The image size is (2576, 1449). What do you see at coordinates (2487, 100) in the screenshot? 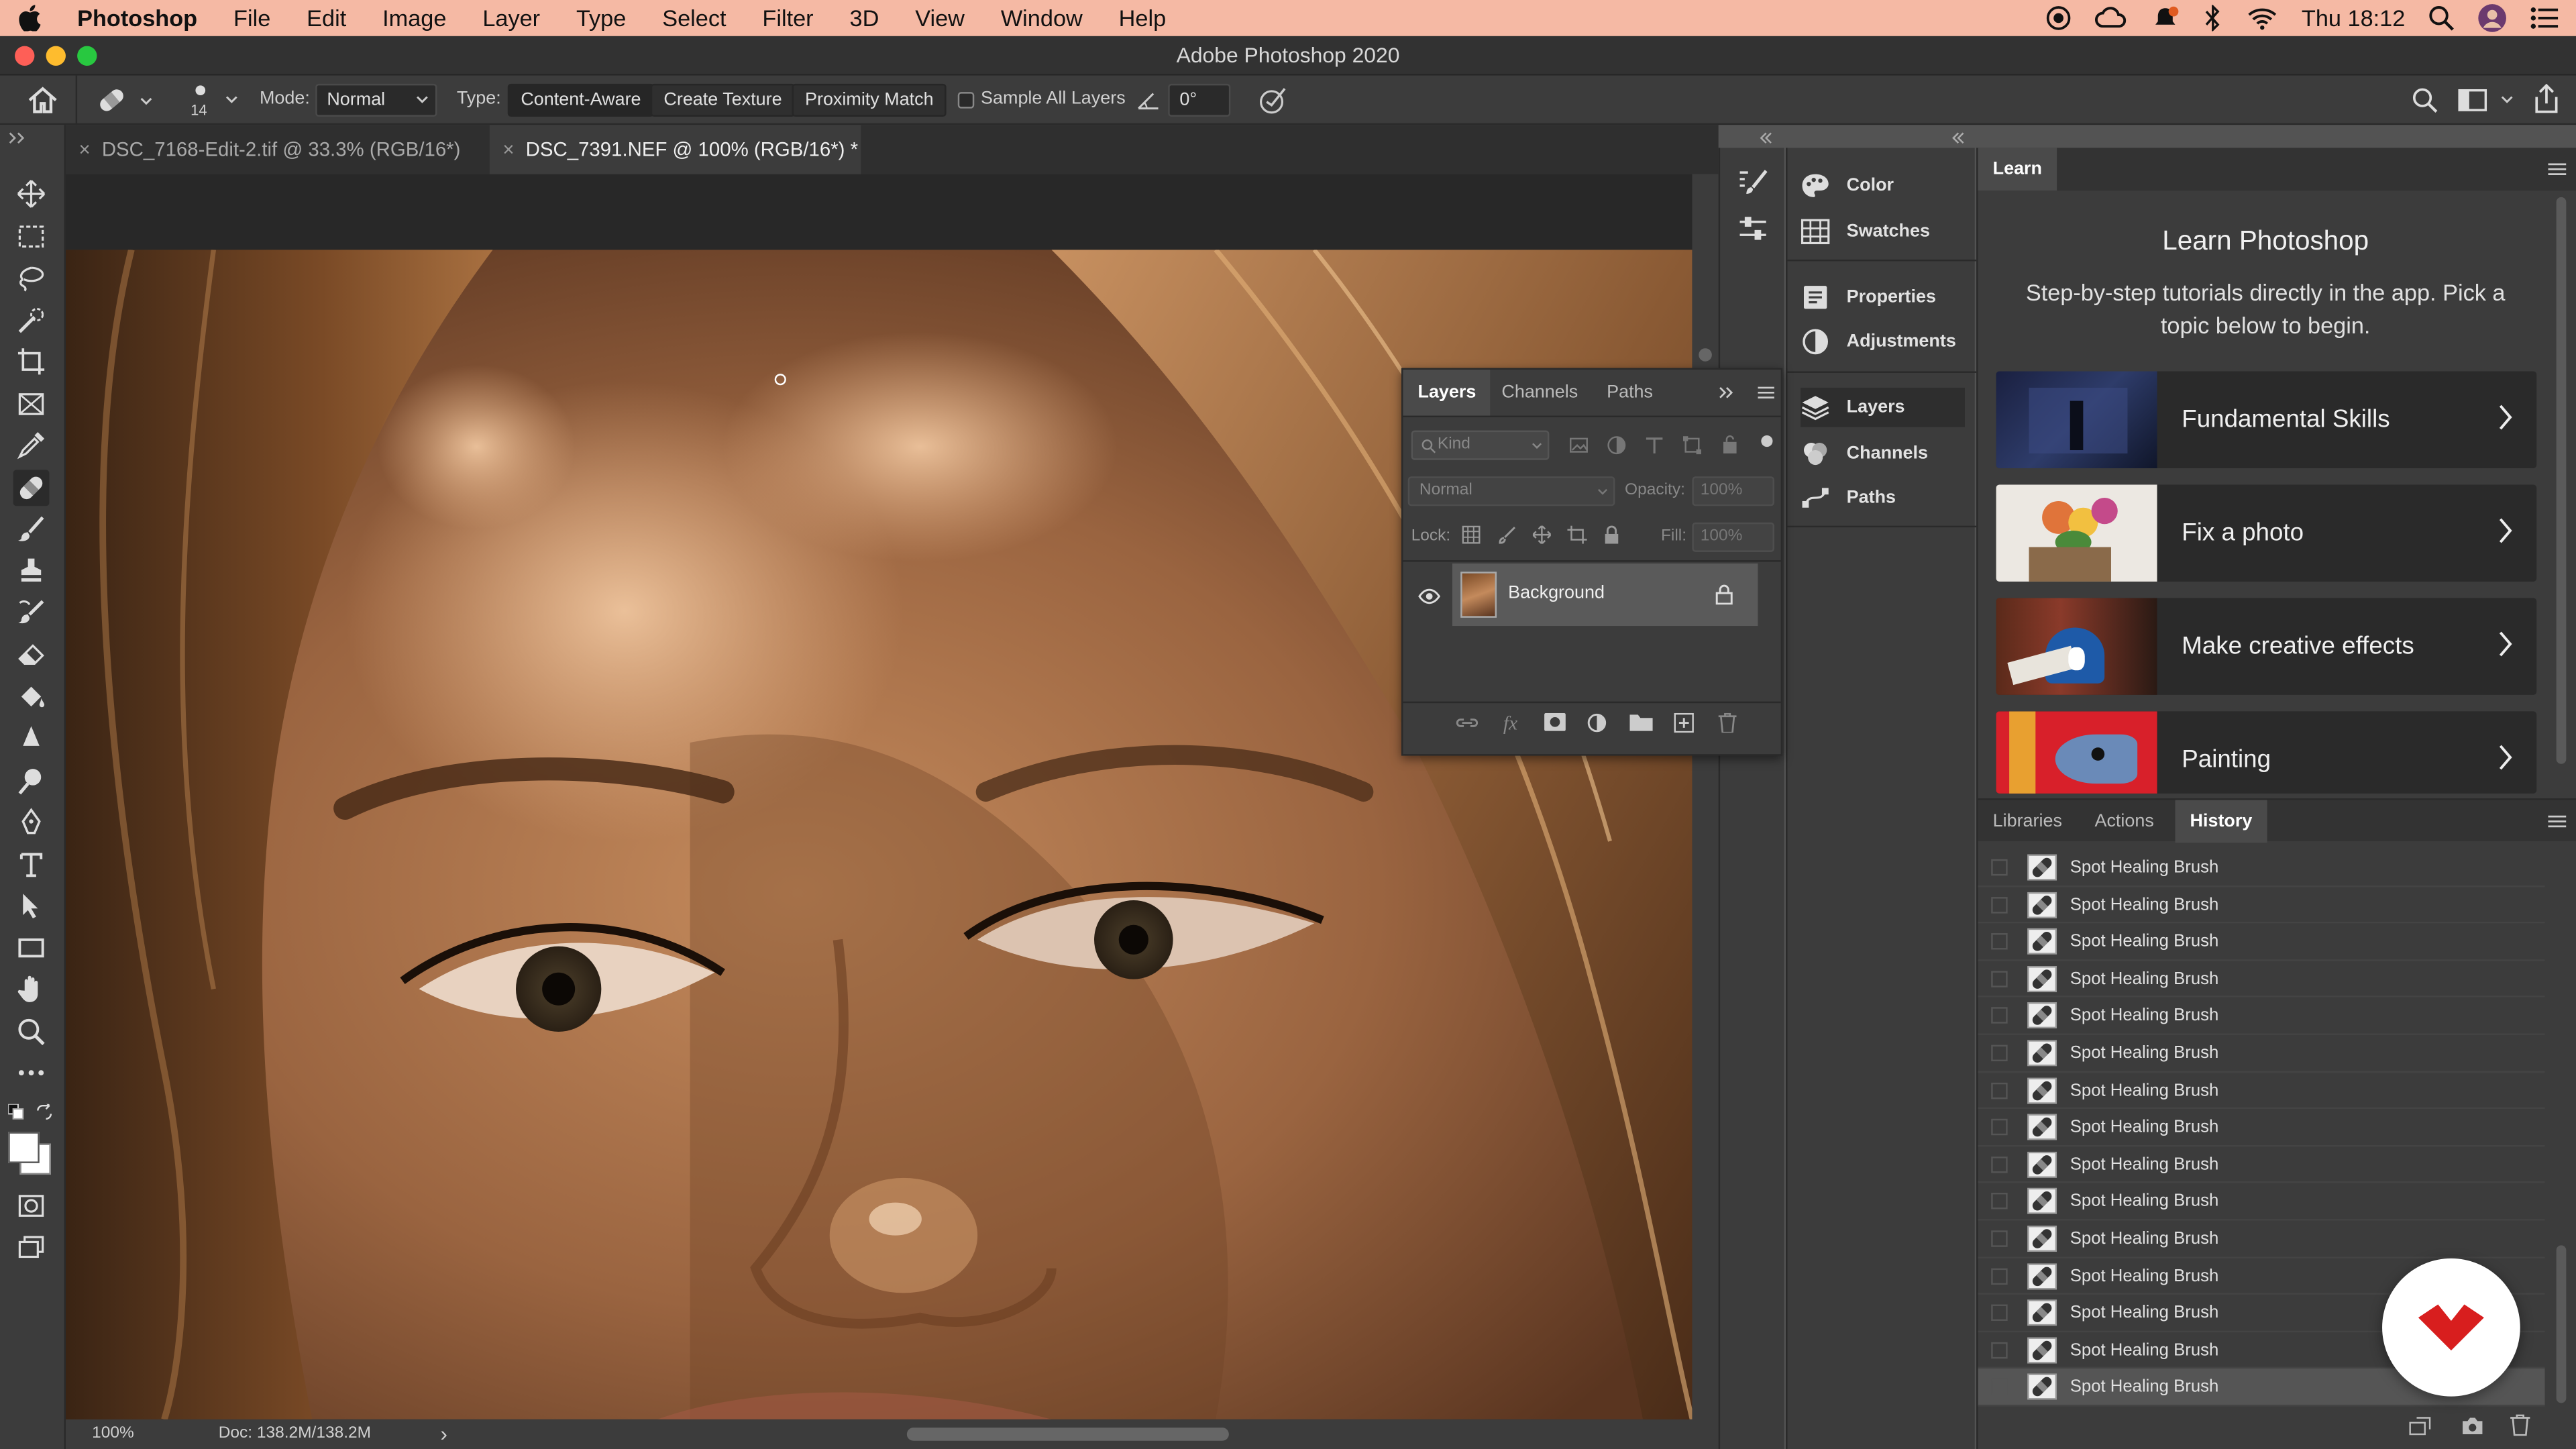
I see `workspace-switcher` at bounding box center [2487, 100].